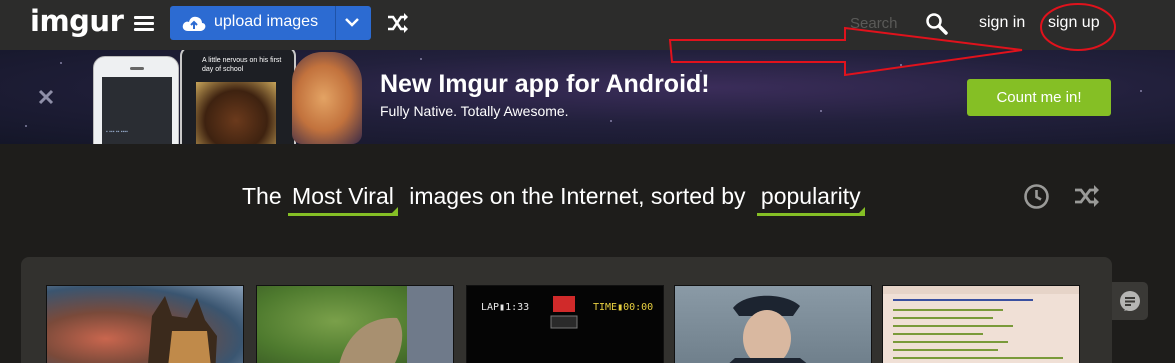  I want to click on banner-title: New Imgur app for Android!, so click(545, 84).